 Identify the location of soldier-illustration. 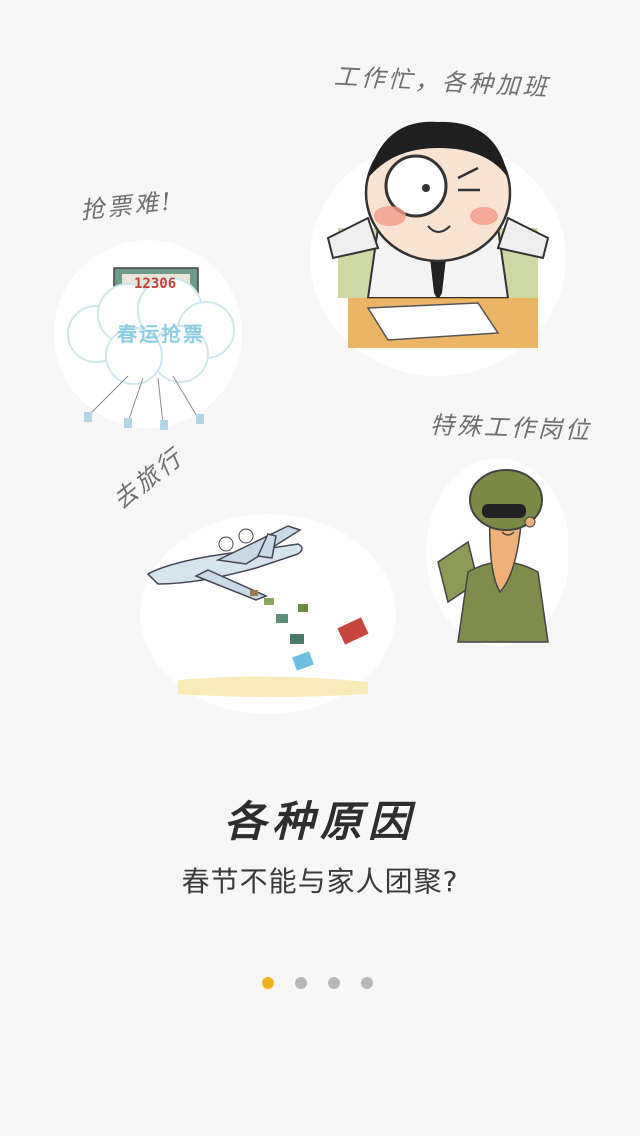
(493, 550).